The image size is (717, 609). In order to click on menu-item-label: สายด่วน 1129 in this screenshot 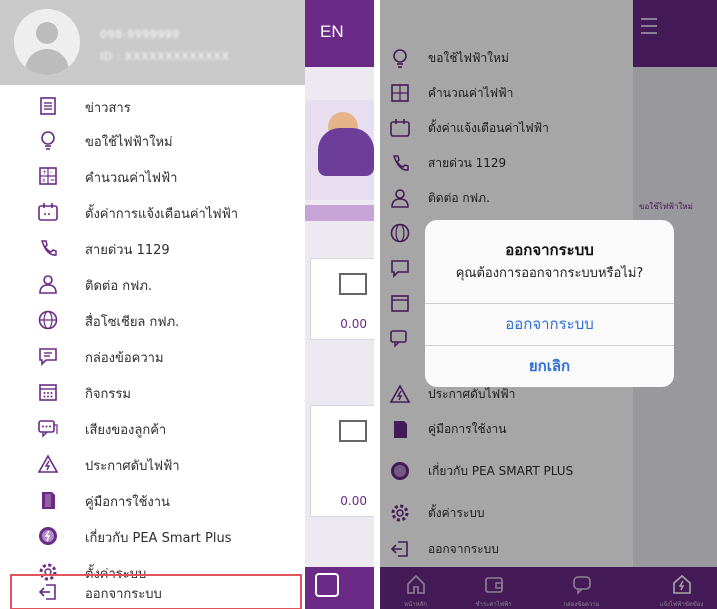, I will do `click(127, 250)`.